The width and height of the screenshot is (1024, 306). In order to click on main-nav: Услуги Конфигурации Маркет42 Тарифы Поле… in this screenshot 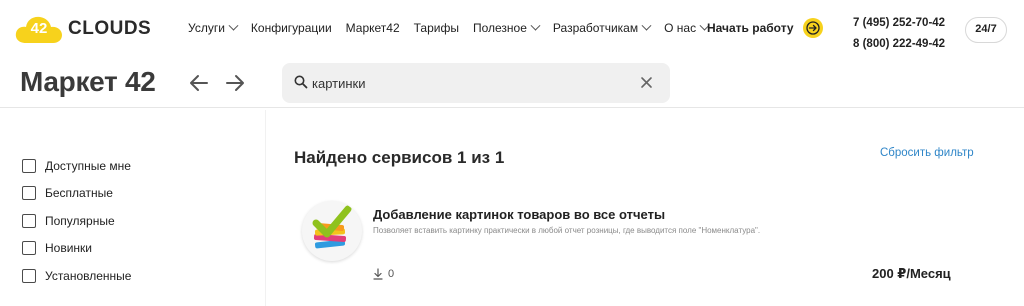, I will do `click(455, 27)`.